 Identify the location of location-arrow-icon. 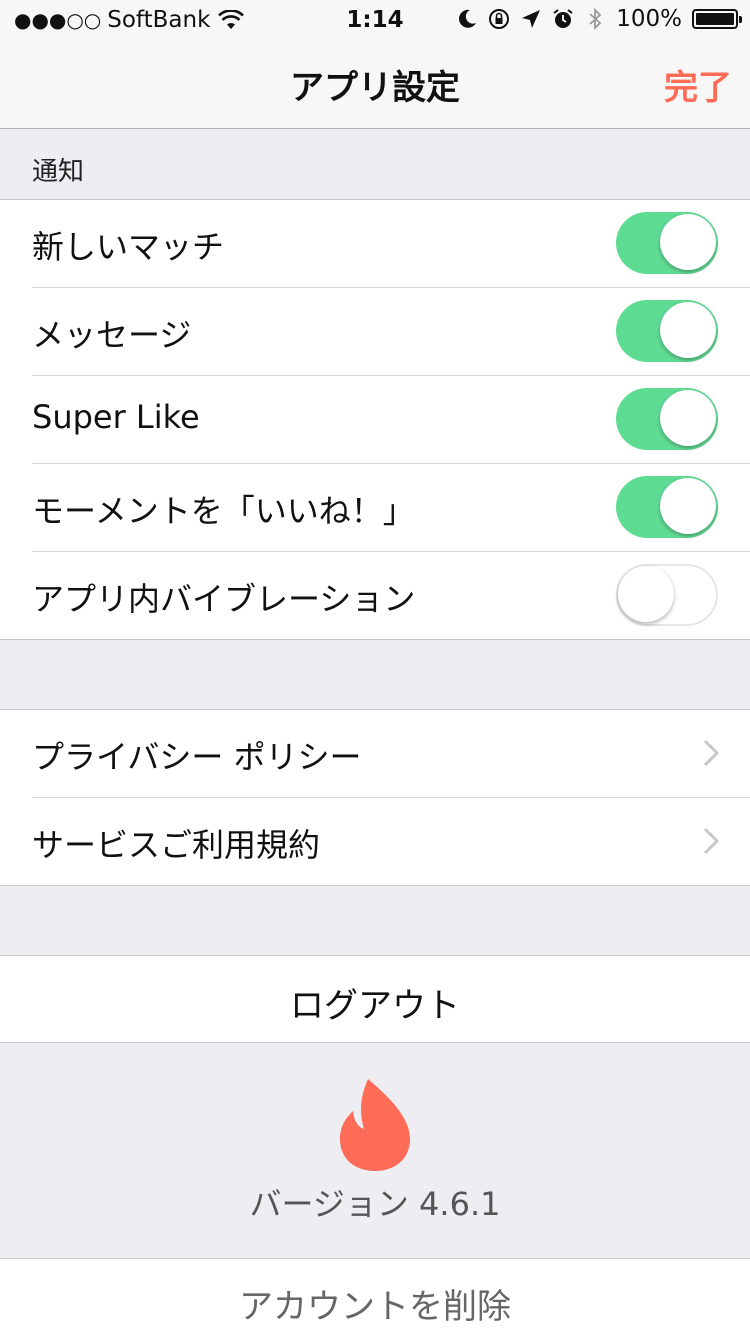
(531, 19).